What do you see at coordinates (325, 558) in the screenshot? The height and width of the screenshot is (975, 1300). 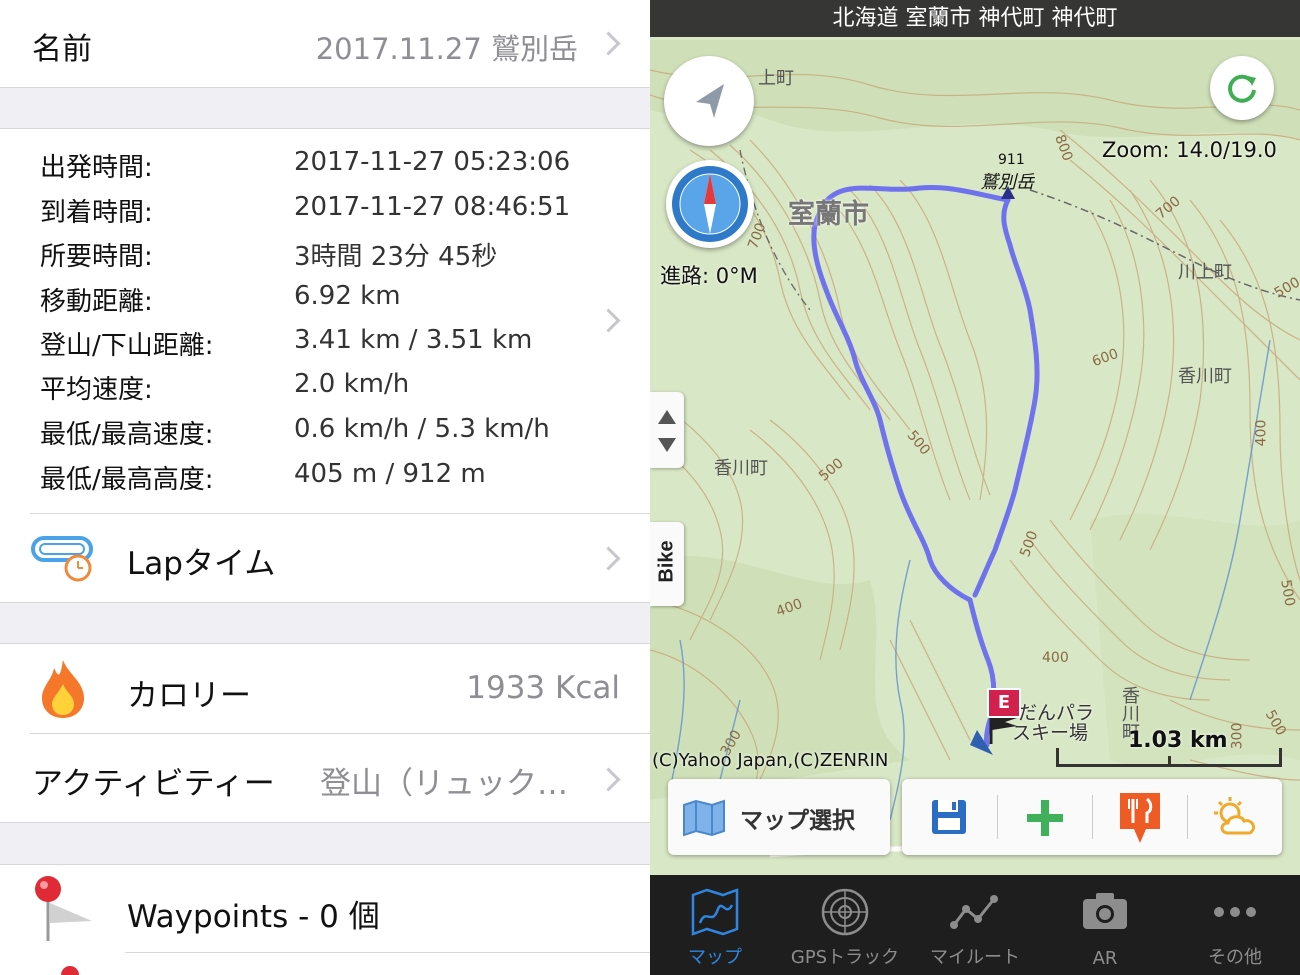 I see `lap-time-row: Lapタイム` at bounding box center [325, 558].